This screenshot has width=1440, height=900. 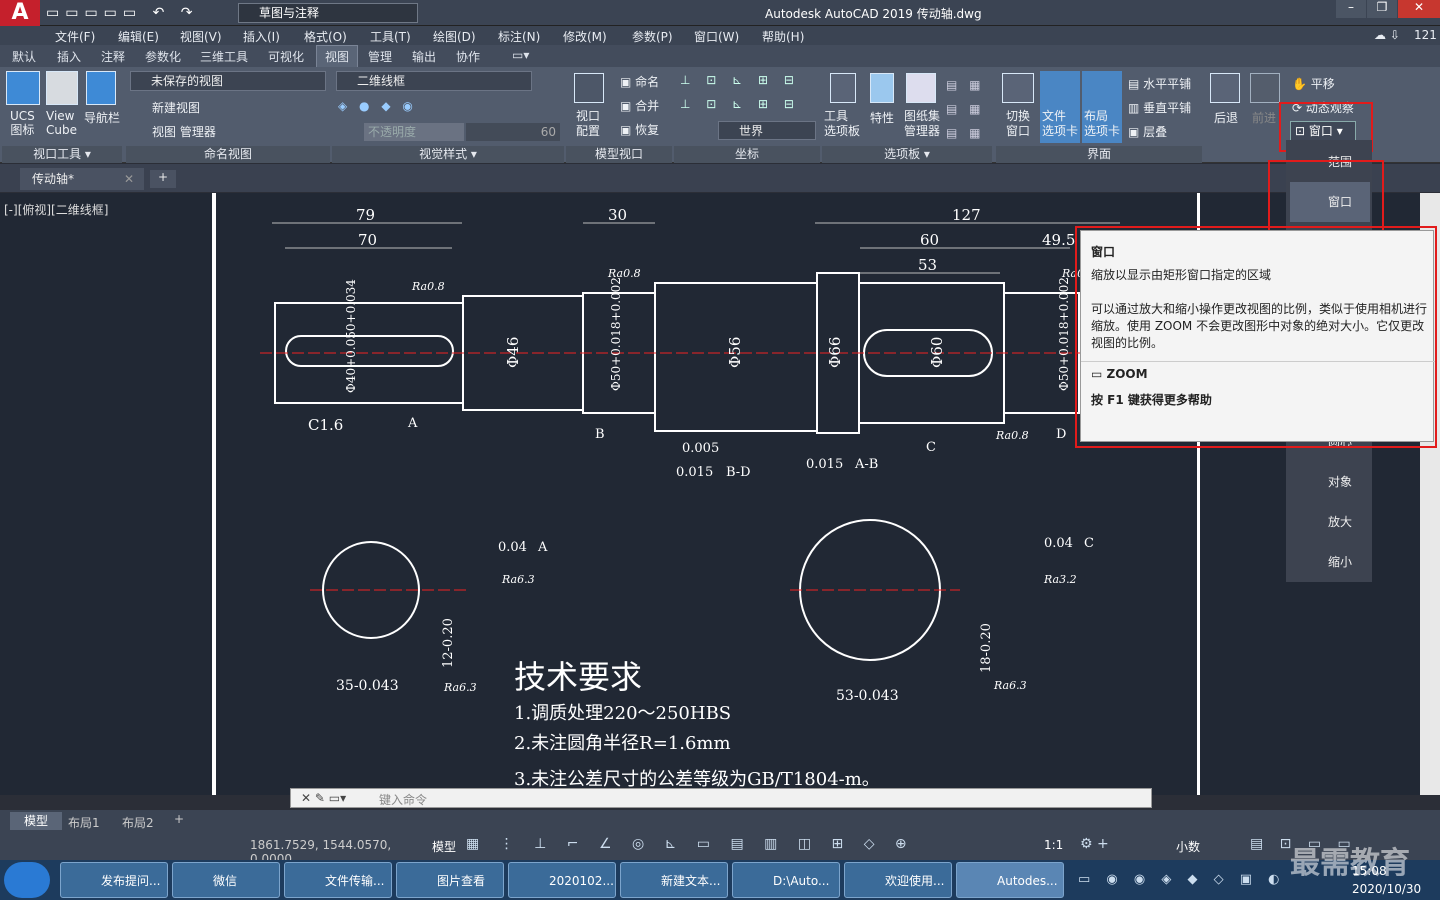 I want to click on menu-help: 帮助(H), so click(x=783, y=36).